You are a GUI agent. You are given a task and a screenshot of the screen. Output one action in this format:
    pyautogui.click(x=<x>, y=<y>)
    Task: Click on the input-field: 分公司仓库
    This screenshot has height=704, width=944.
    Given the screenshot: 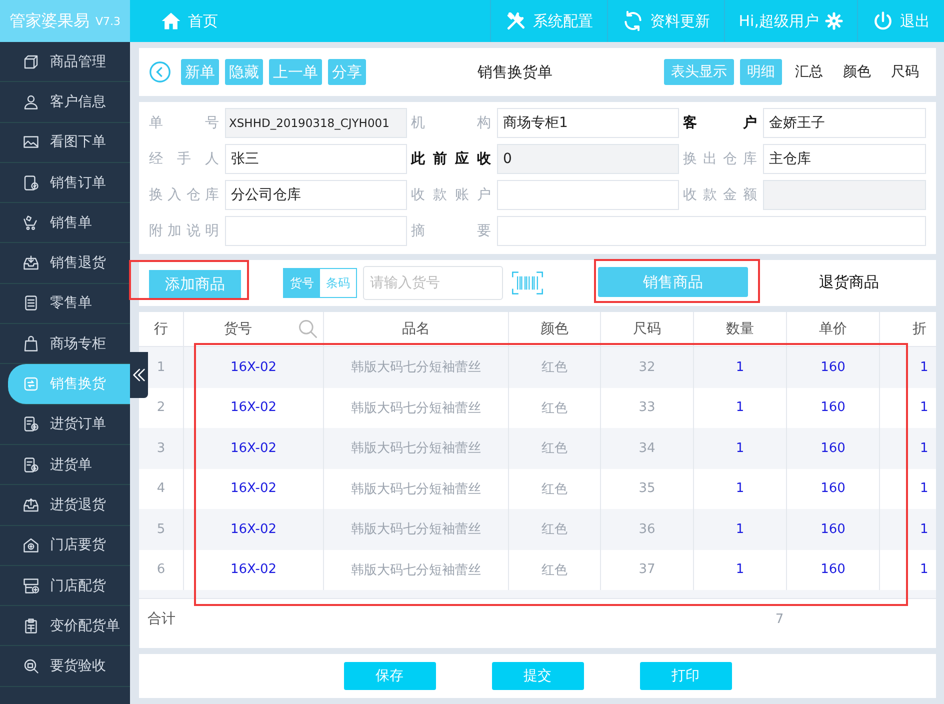 What is the action you would take?
    pyautogui.click(x=316, y=195)
    